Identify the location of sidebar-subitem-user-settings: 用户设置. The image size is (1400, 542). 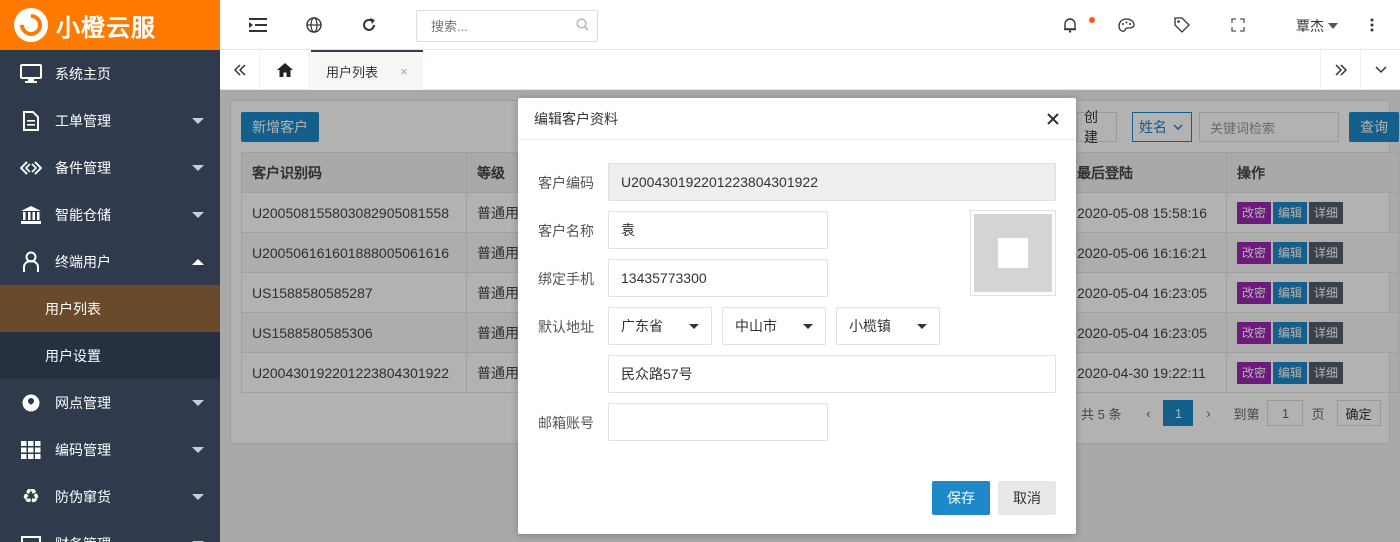
(110, 355).